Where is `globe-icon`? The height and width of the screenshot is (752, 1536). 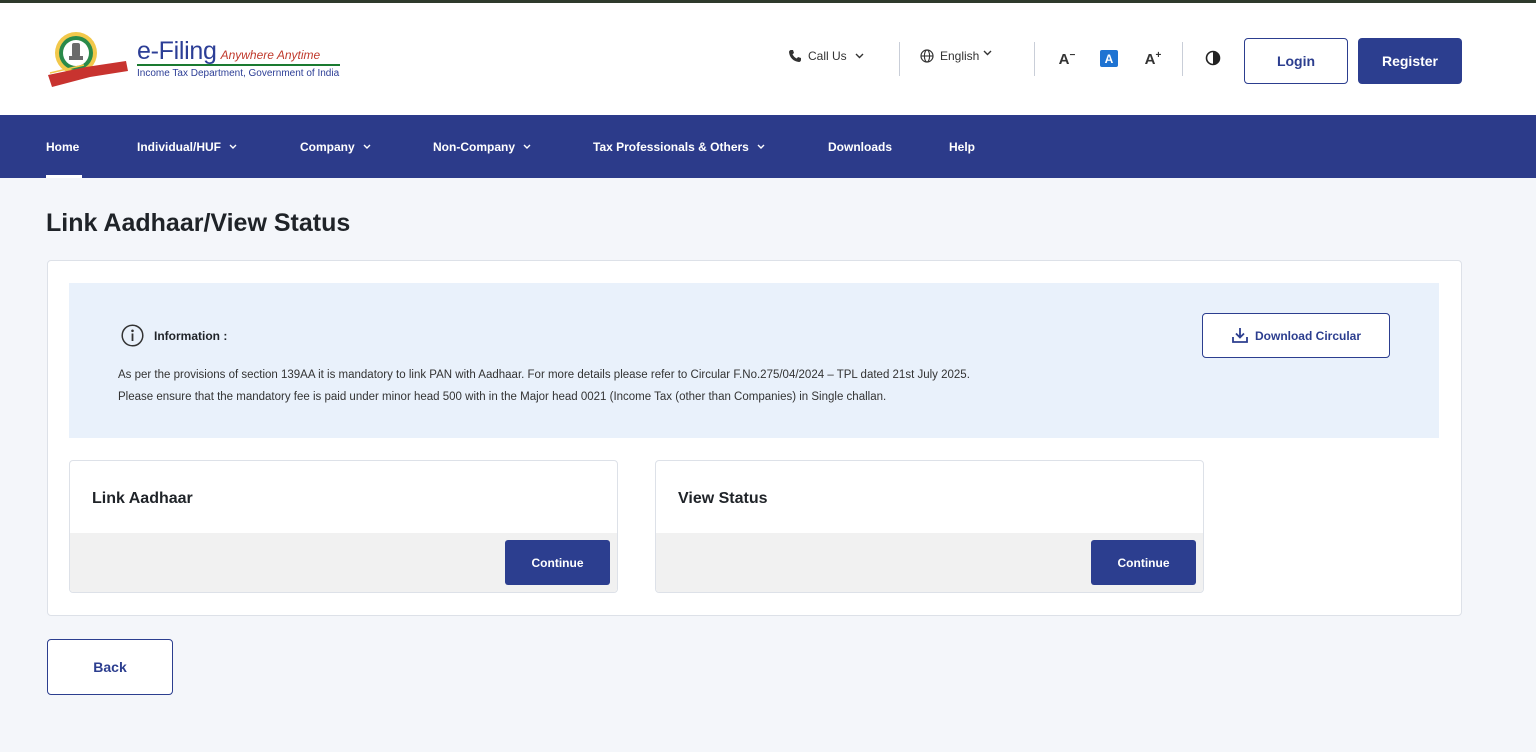
globe-icon is located at coordinates (927, 56).